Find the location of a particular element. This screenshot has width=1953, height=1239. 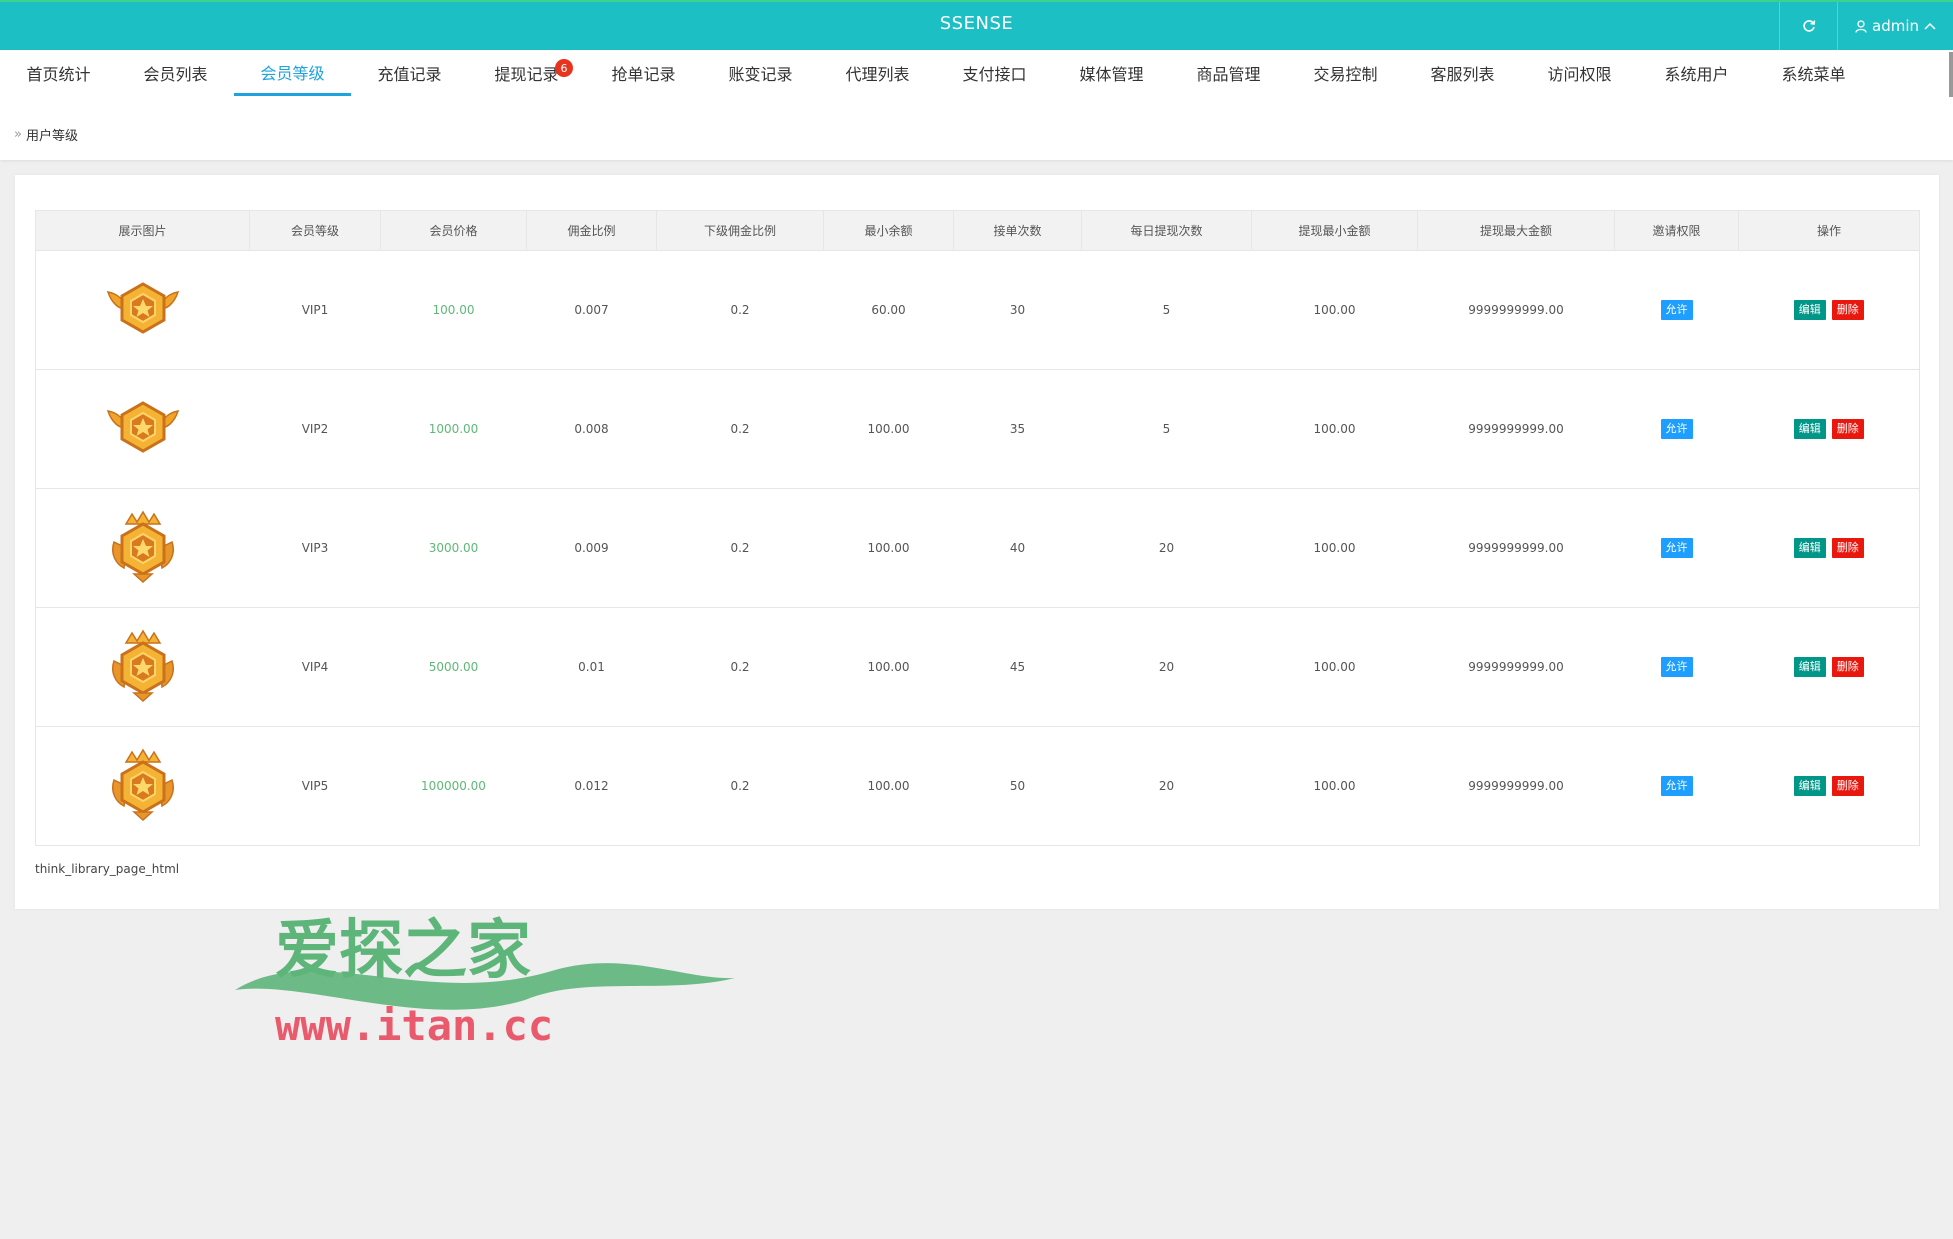

daily-withdraw-count: 5 is located at coordinates (1166, 310).